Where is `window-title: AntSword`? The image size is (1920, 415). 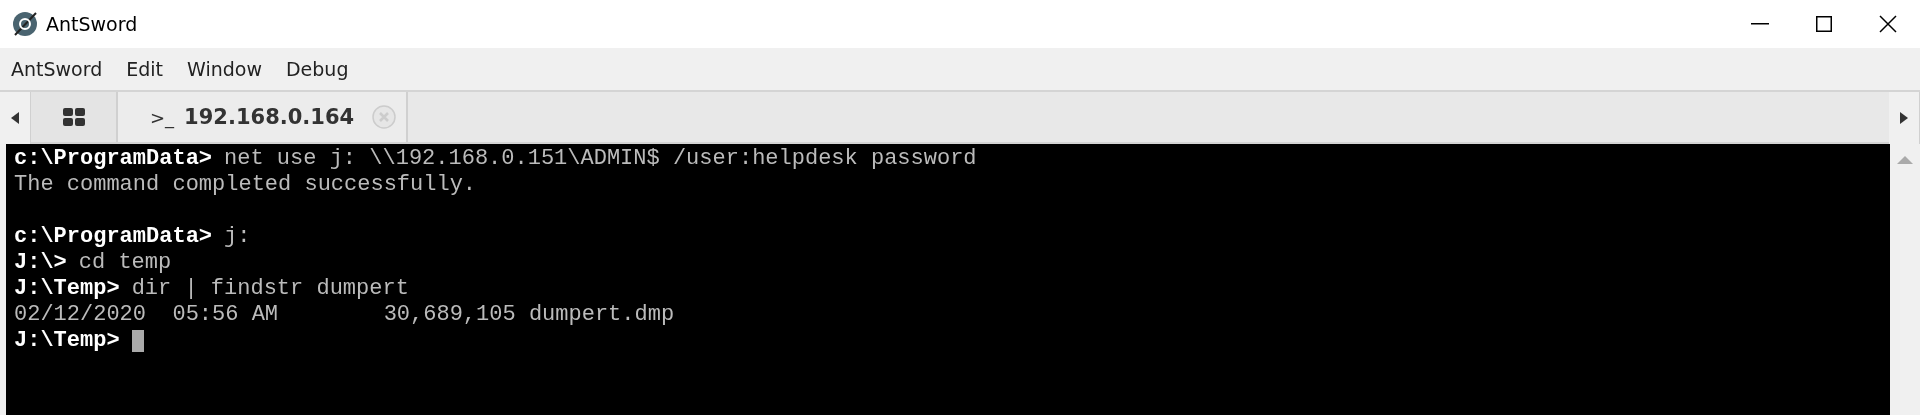 window-title: AntSword is located at coordinates (92, 24).